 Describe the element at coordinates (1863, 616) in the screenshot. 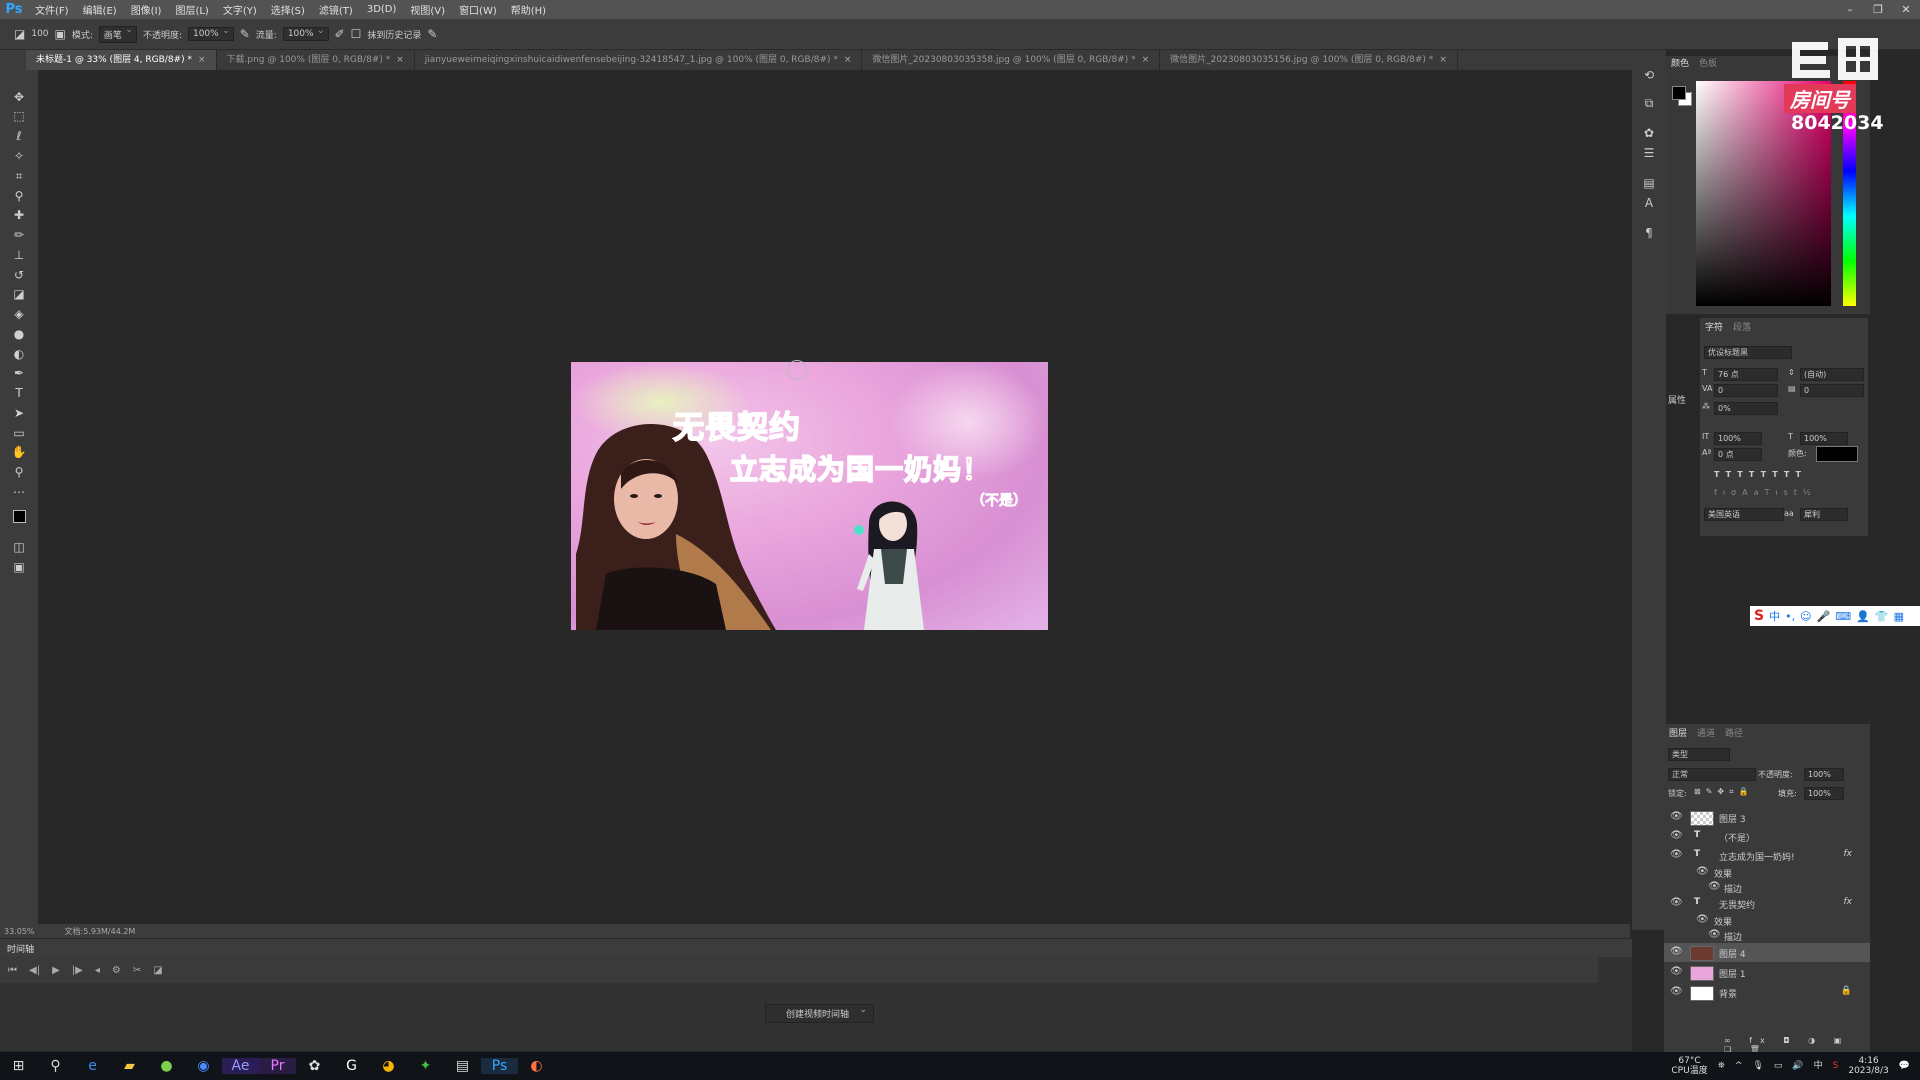

I see `user-icon: 👤` at that location.